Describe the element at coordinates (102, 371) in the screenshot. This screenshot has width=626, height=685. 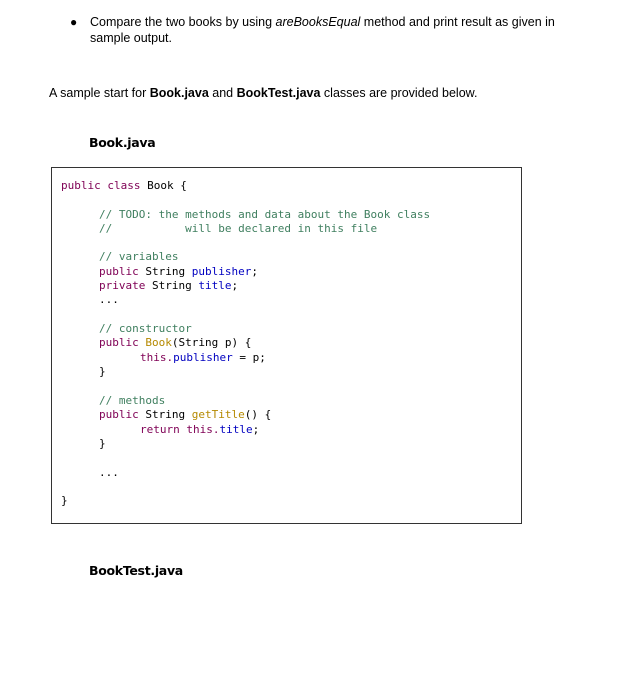
I see `code-close-ctor: }` at that location.